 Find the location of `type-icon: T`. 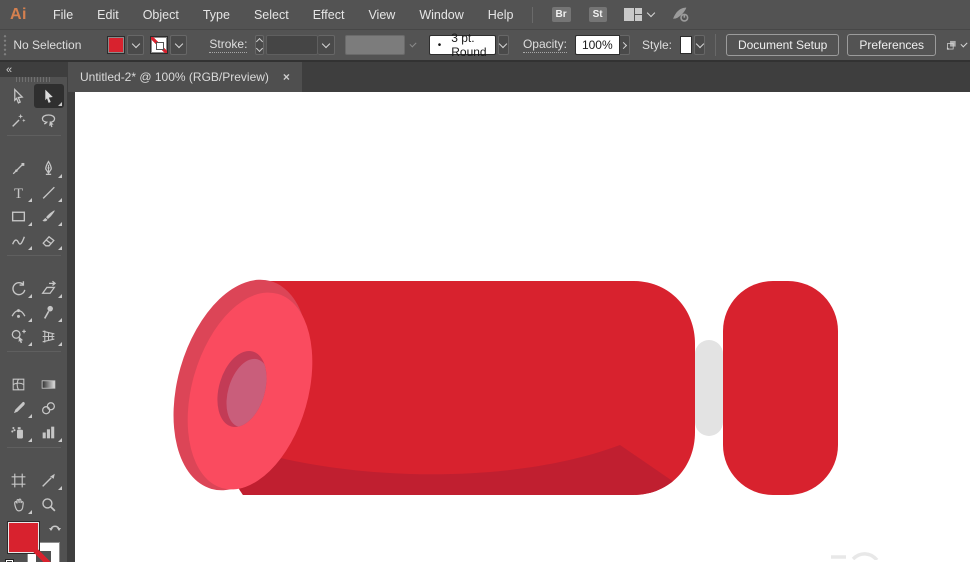

type-icon: T is located at coordinates (18, 192).